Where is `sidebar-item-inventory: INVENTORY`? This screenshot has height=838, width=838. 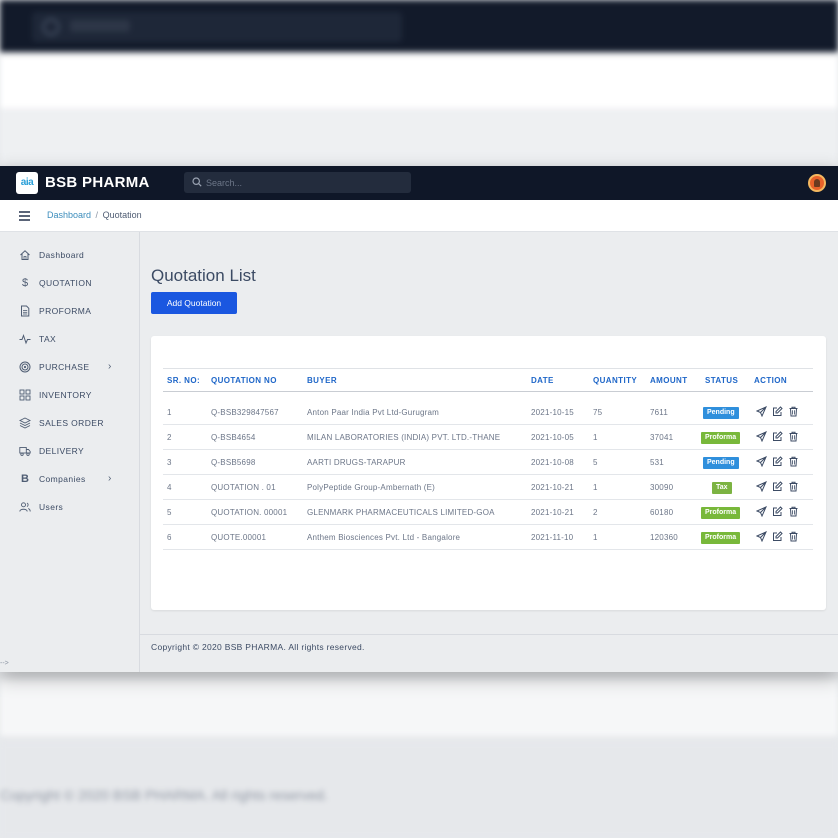 sidebar-item-inventory: INVENTORY is located at coordinates (70, 396).